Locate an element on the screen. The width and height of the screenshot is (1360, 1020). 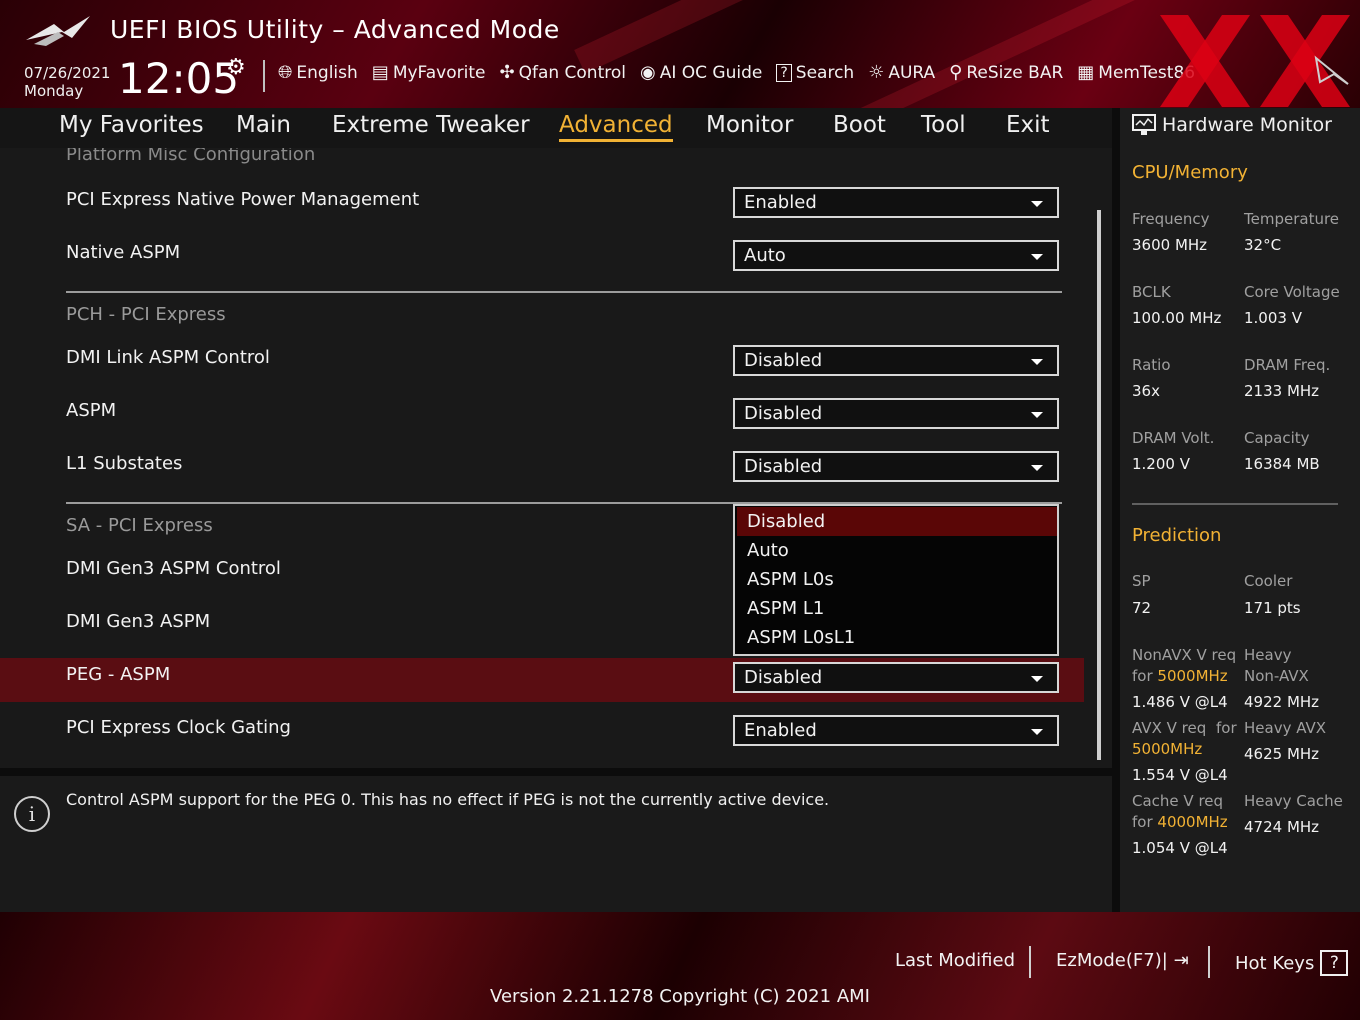
tab-extreme-tweaker: Extreme Tweaker is located at coordinates (431, 125).